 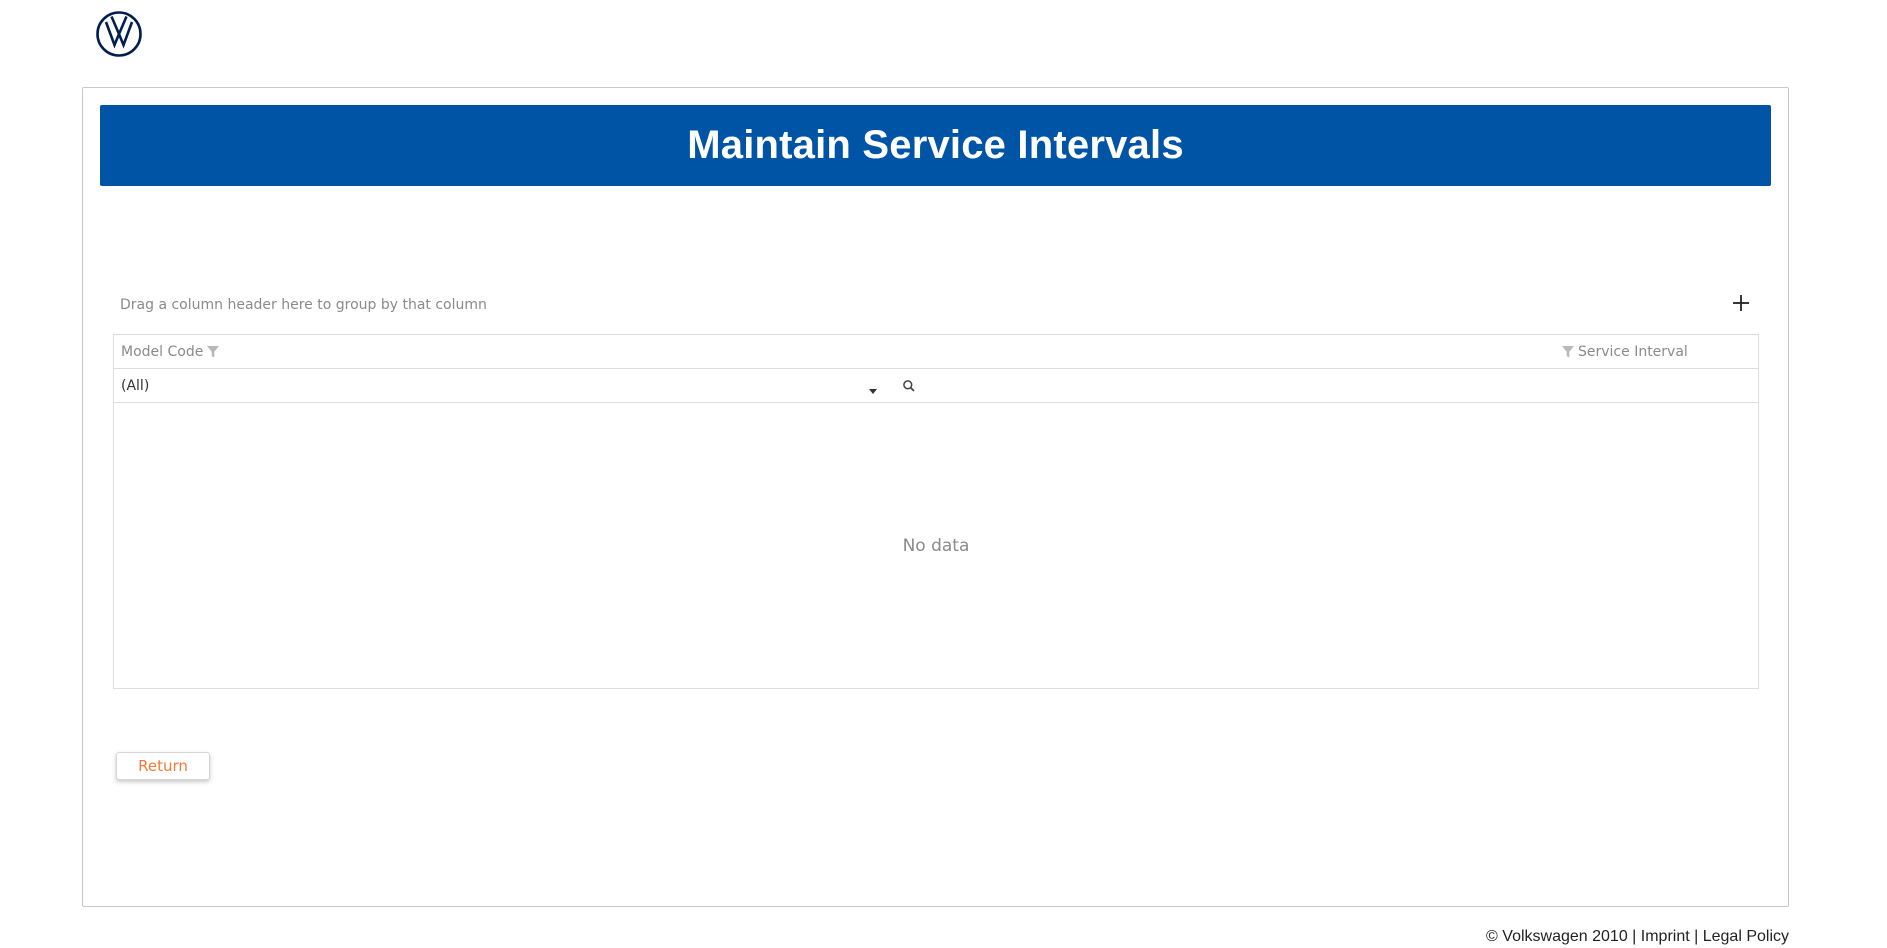 I want to click on return-button: Return, so click(x=163, y=766).